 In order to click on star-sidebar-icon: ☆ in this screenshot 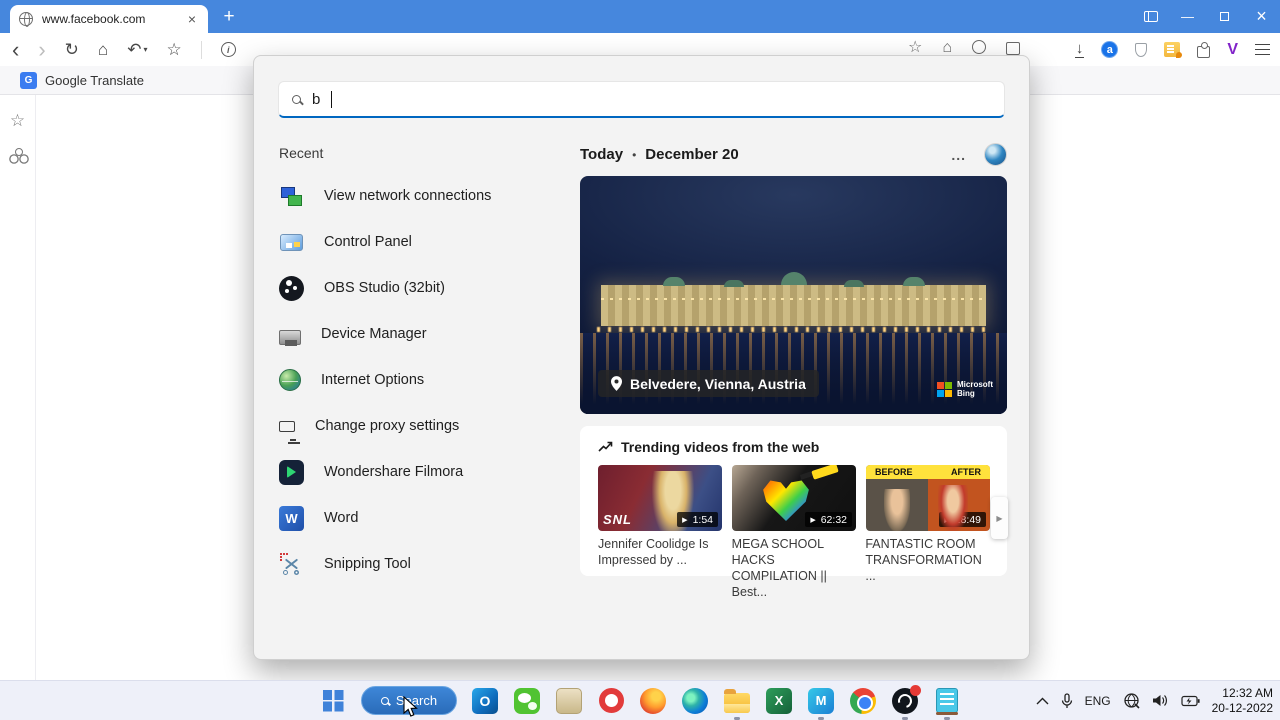, I will do `click(17, 121)`.